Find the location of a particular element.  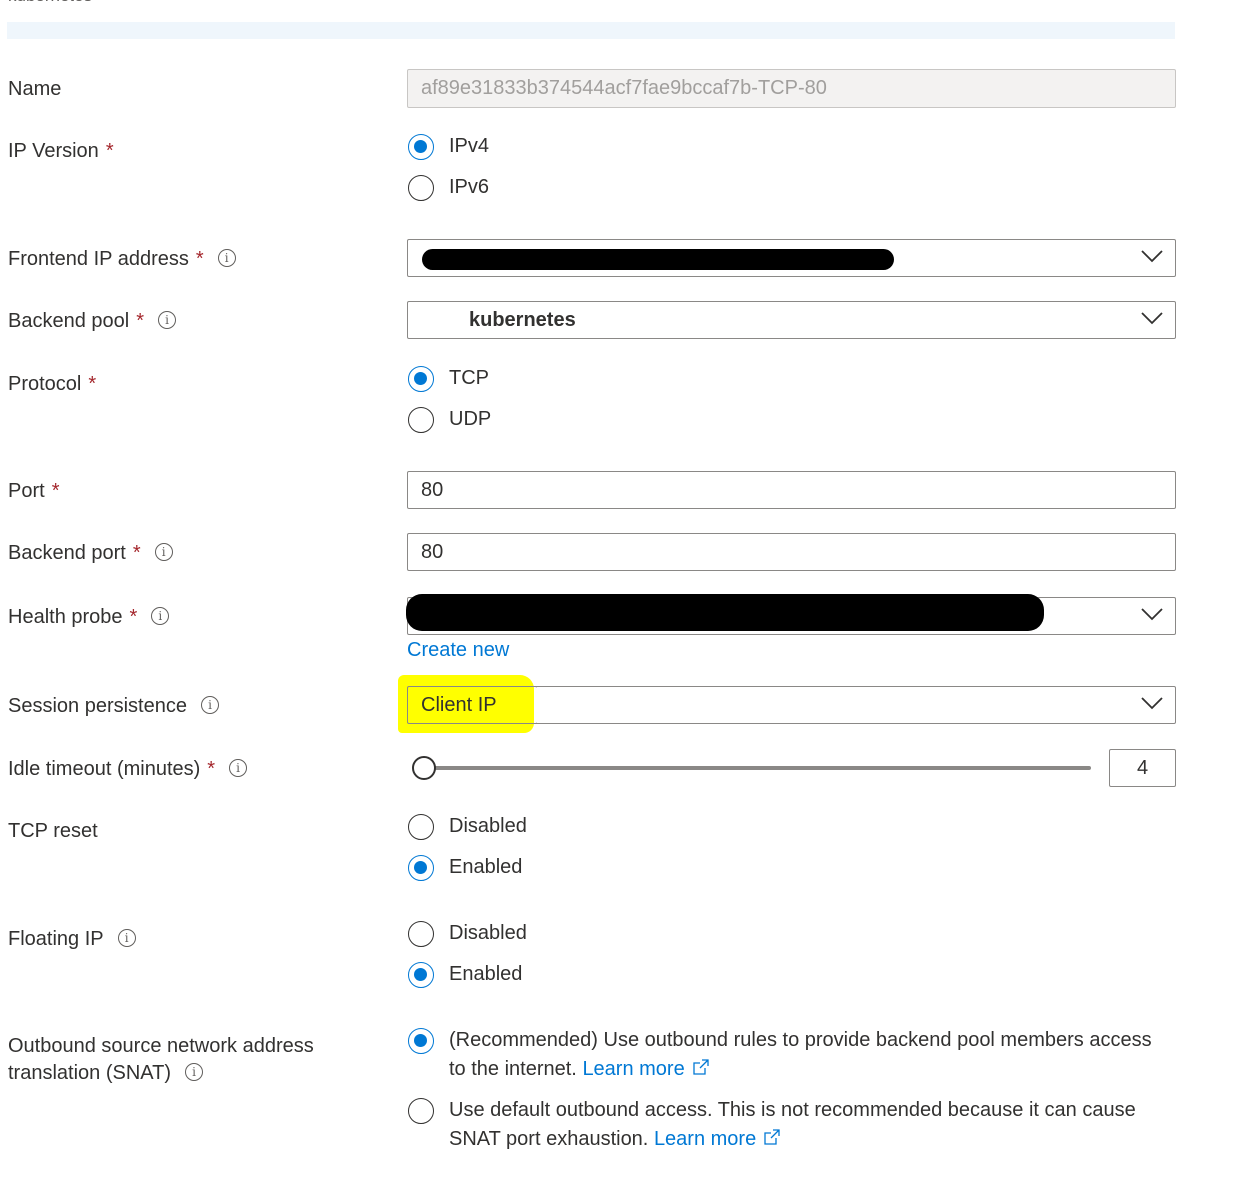

backend-pool-value: kubernetes is located at coordinates (522, 320).